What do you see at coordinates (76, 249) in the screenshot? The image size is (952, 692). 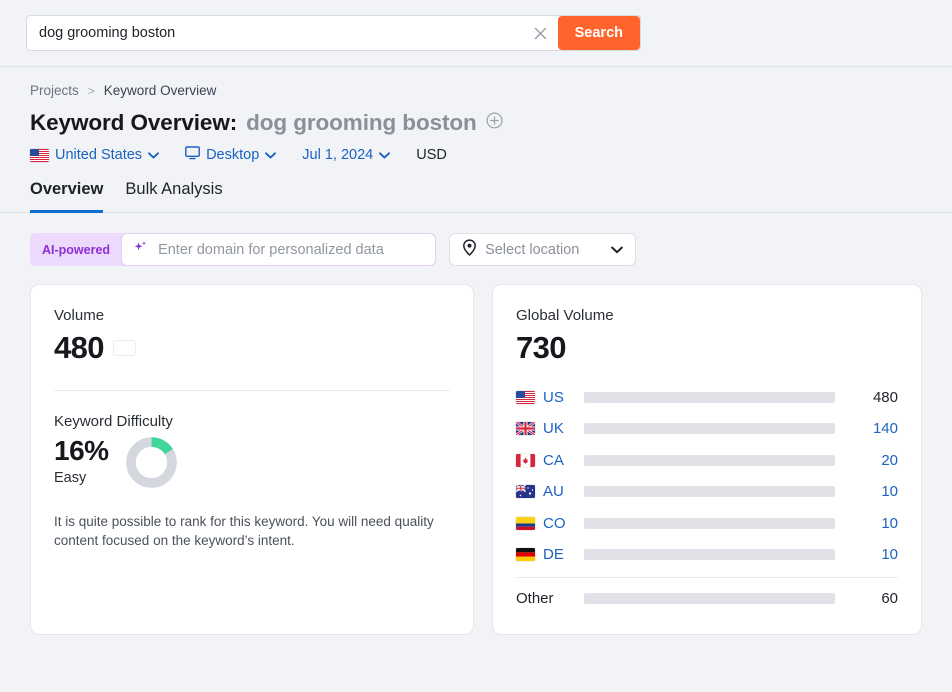 I see `ai-powered-badge: AI-powered` at bounding box center [76, 249].